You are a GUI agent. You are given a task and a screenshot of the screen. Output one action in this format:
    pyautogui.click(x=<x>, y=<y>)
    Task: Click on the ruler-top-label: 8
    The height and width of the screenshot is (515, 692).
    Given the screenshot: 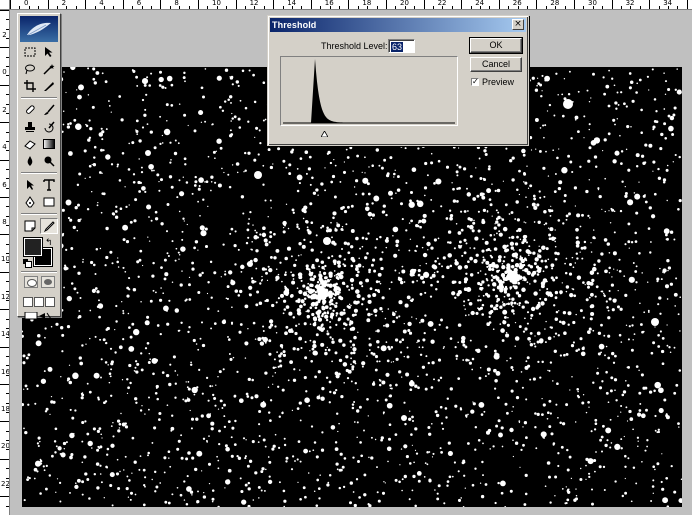 What is the action you would take?
    pyautogui.click(x=176, y=3)
    